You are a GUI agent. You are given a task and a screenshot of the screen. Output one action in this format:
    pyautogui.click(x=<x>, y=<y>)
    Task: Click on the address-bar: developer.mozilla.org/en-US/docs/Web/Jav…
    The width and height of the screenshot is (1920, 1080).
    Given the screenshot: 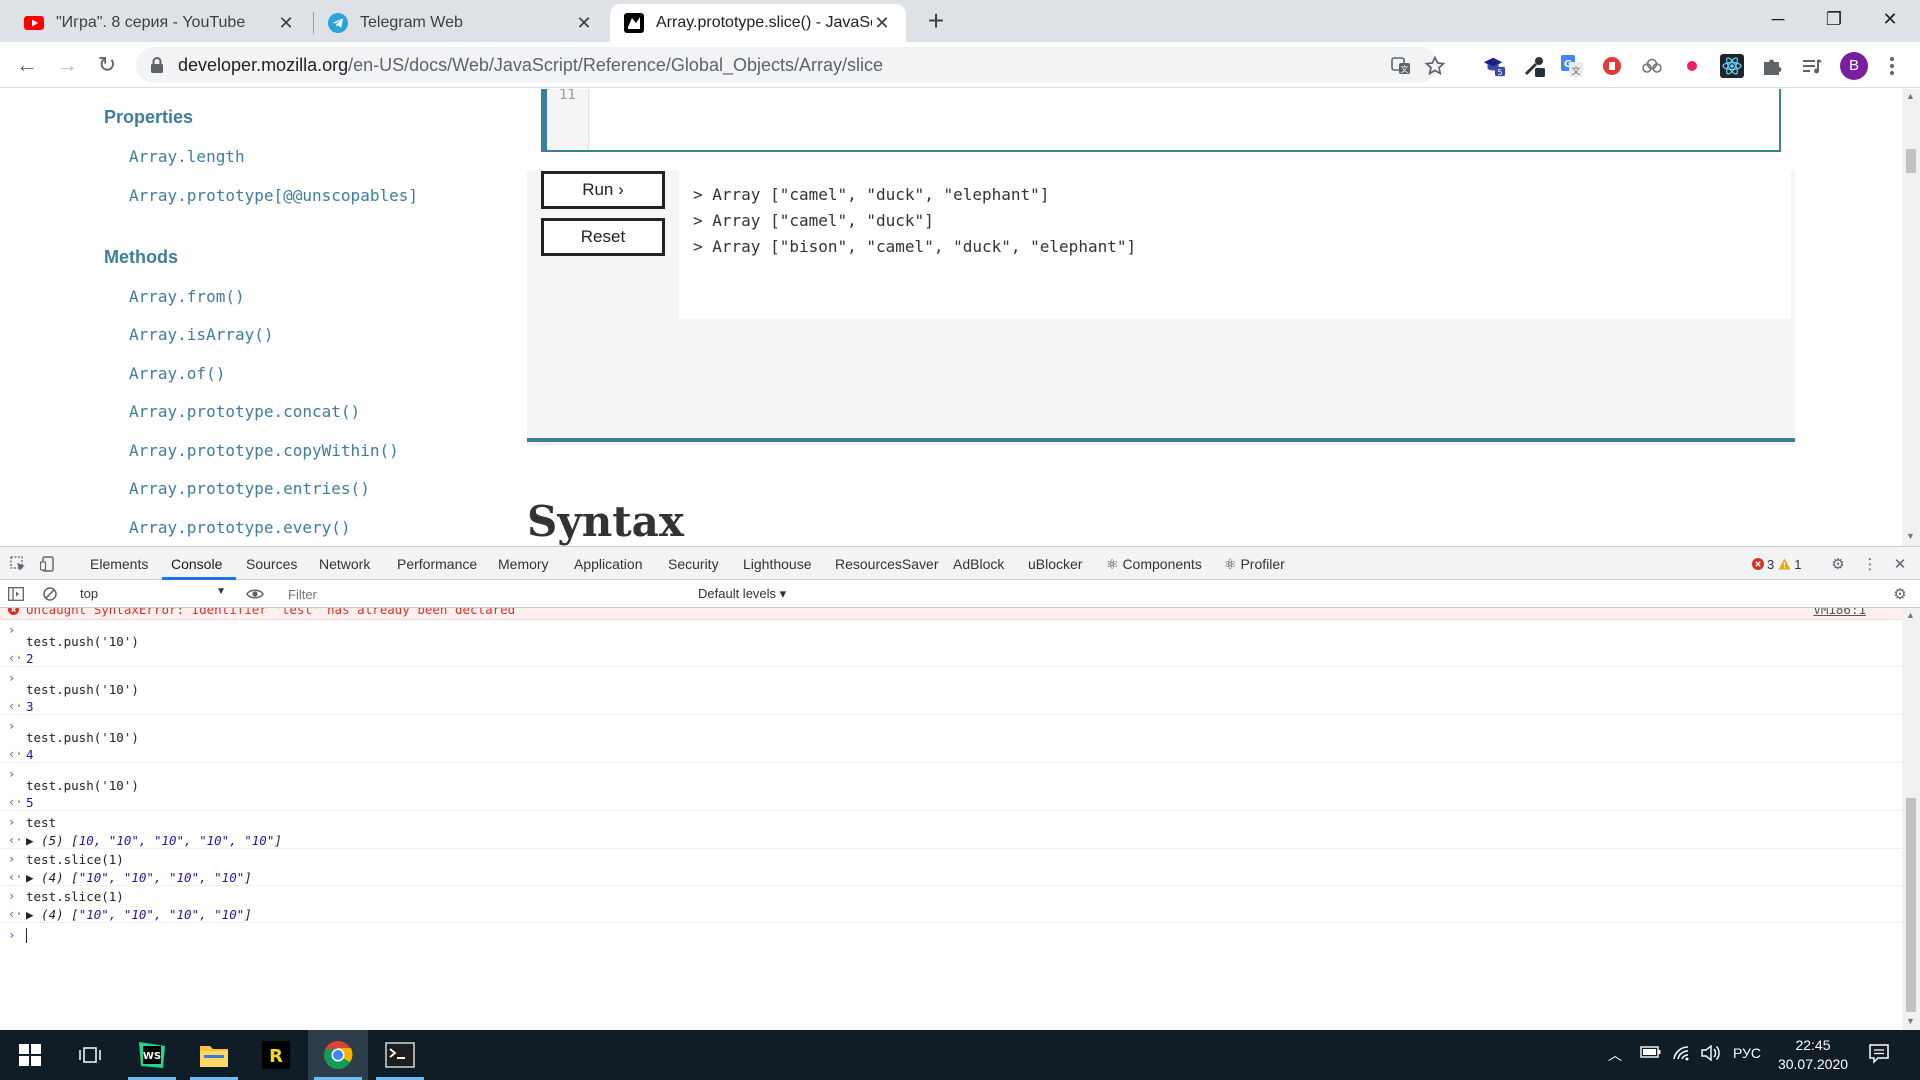 What is the action you would take?
    pyautogui.click(x=791, y=65)
    